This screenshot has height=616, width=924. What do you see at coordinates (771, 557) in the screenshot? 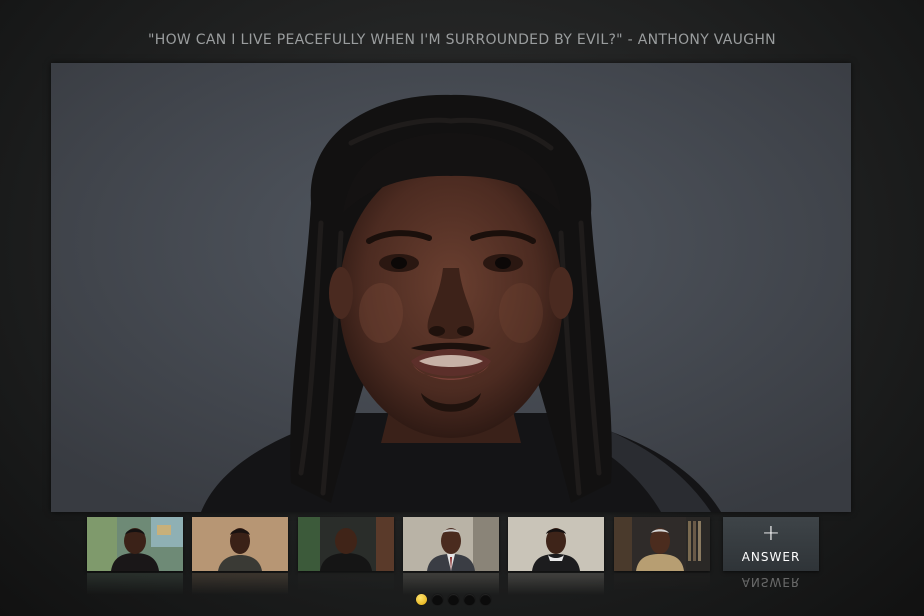
I see `answer-button-label: ANSWER` at bounding box center [771, 557].